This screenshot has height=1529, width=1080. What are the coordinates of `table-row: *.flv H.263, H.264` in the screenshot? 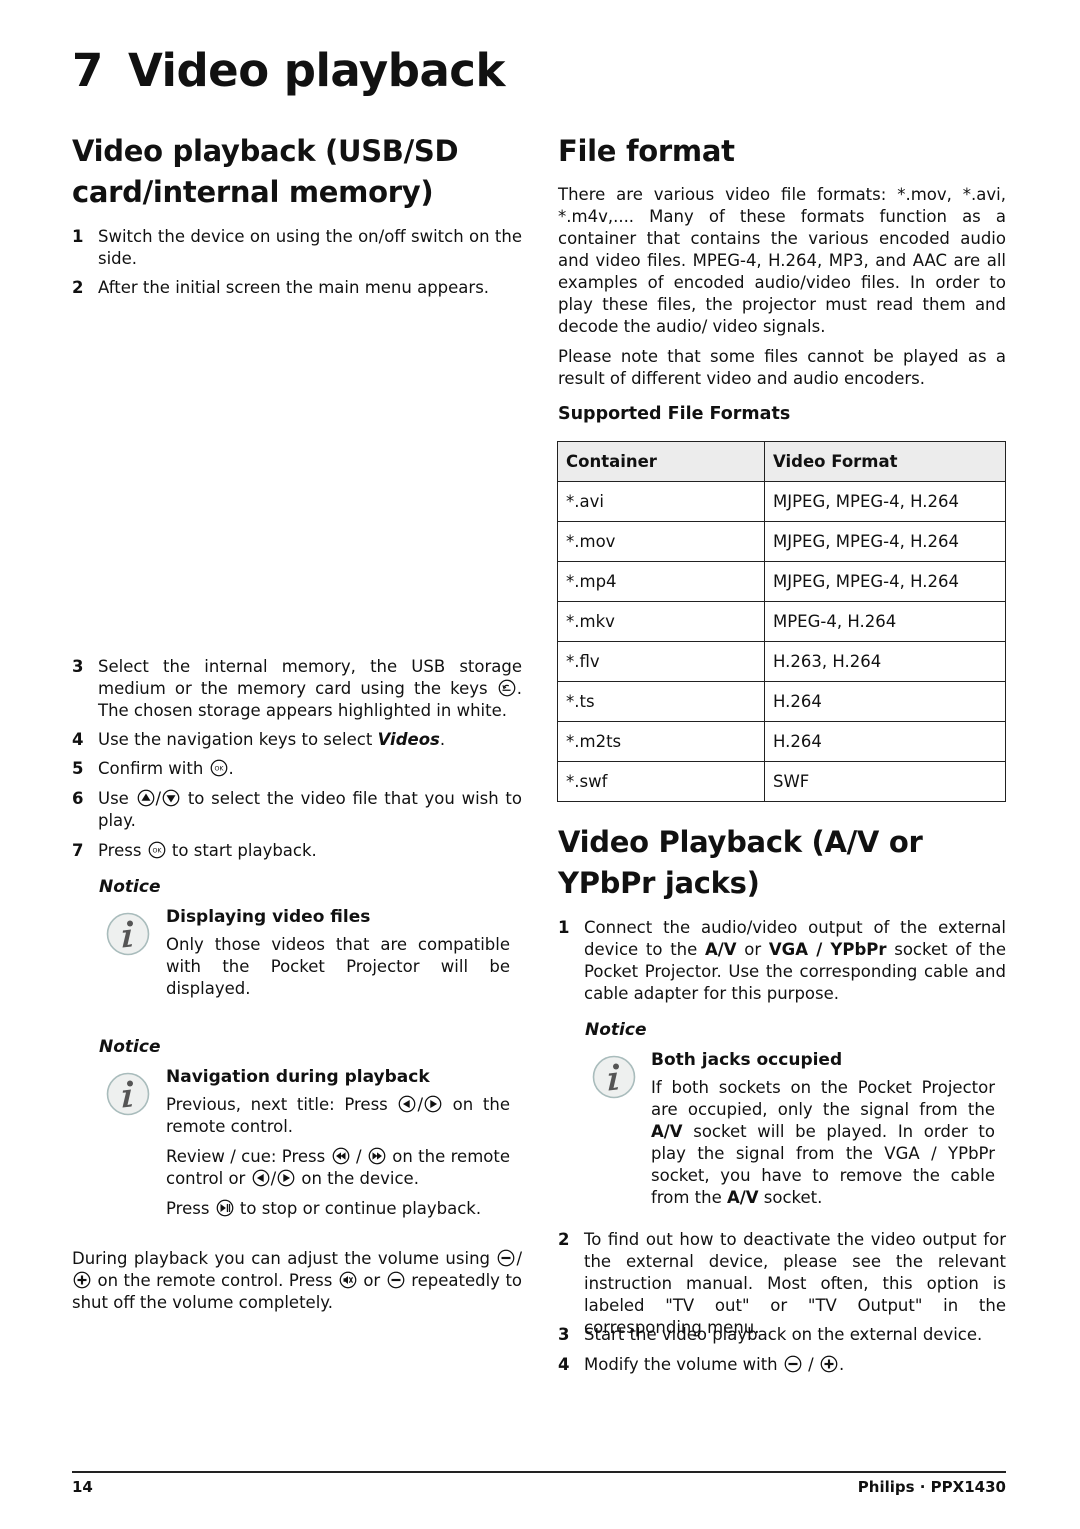 It's located at (781, 661).